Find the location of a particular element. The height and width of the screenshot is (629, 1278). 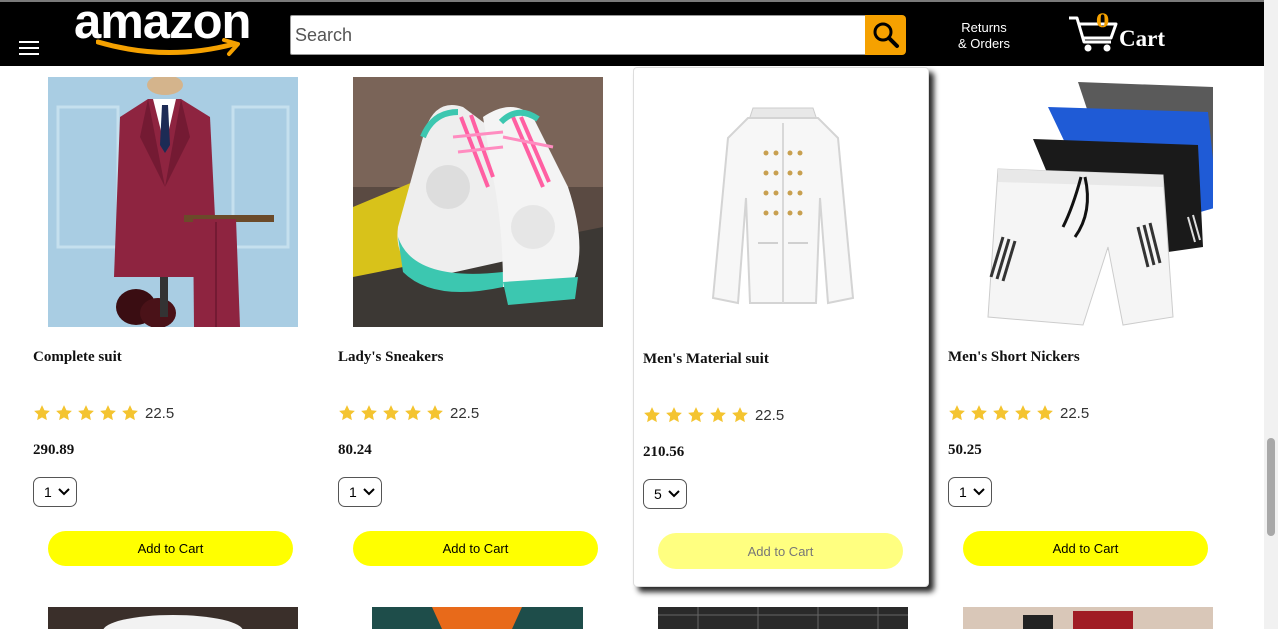

returns-line2: & Orders is located at coordinates (983, 43).